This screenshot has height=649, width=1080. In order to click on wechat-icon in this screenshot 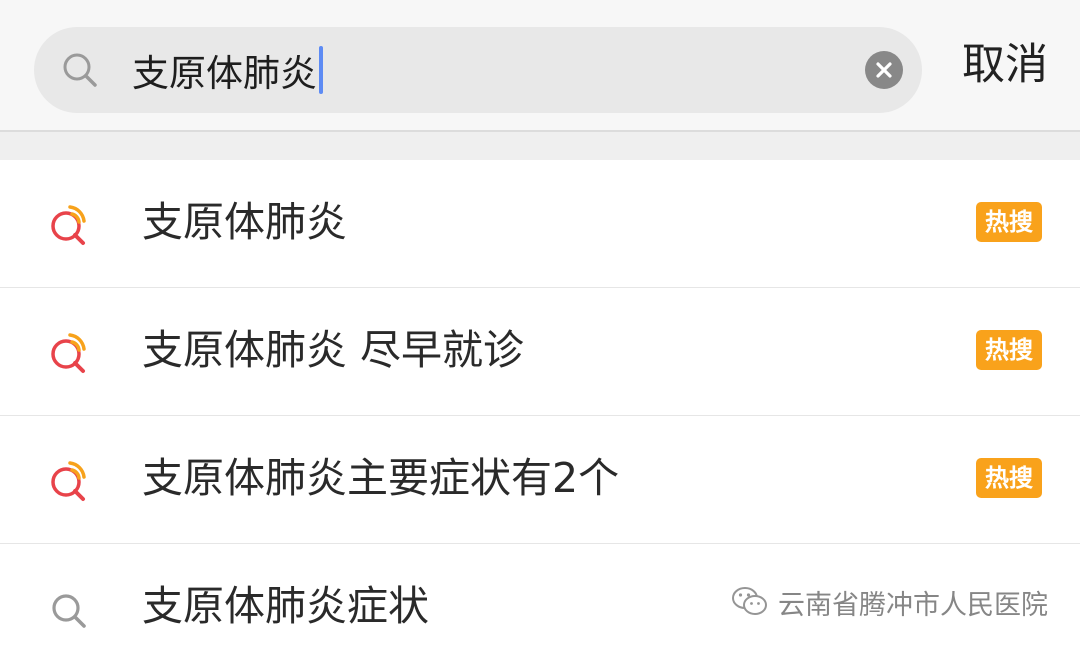, I will do `click(749, 601)`.